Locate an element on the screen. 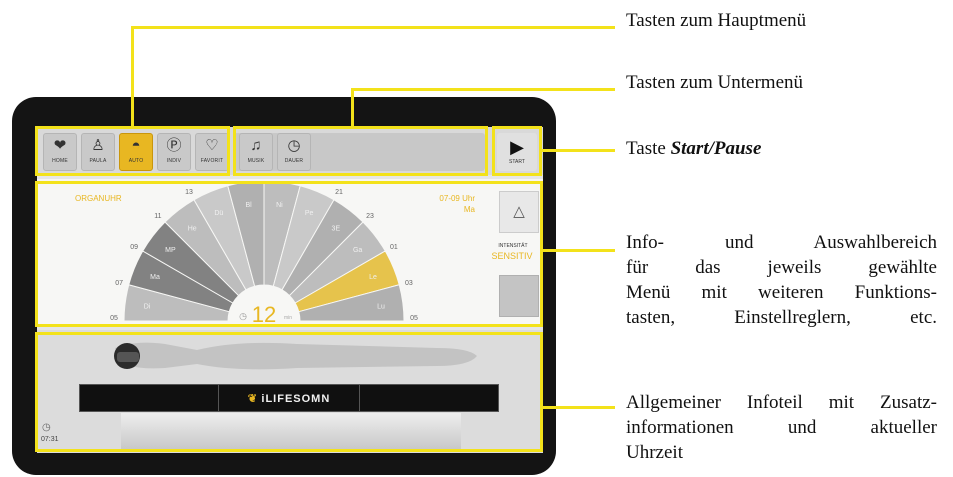 The image size is (953, 477). callout-start-emph: Start/Pause is located at coordinates (716, 148).